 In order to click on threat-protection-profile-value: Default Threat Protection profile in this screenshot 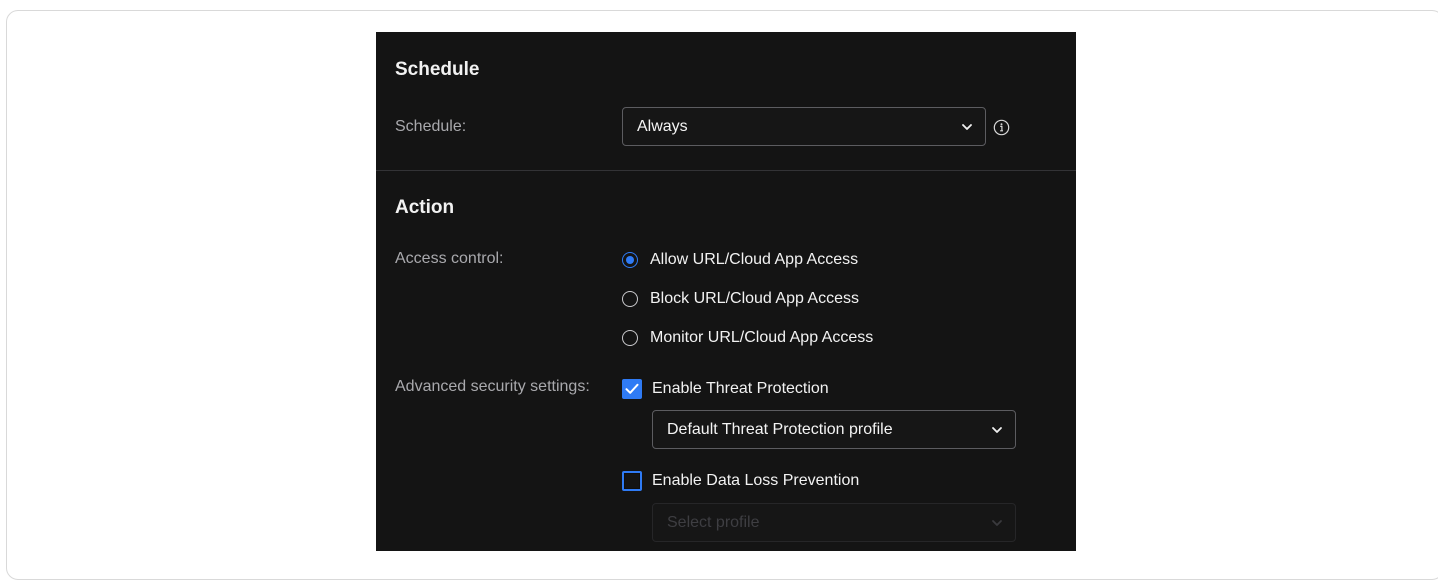, I will do `click(780, 429)`.